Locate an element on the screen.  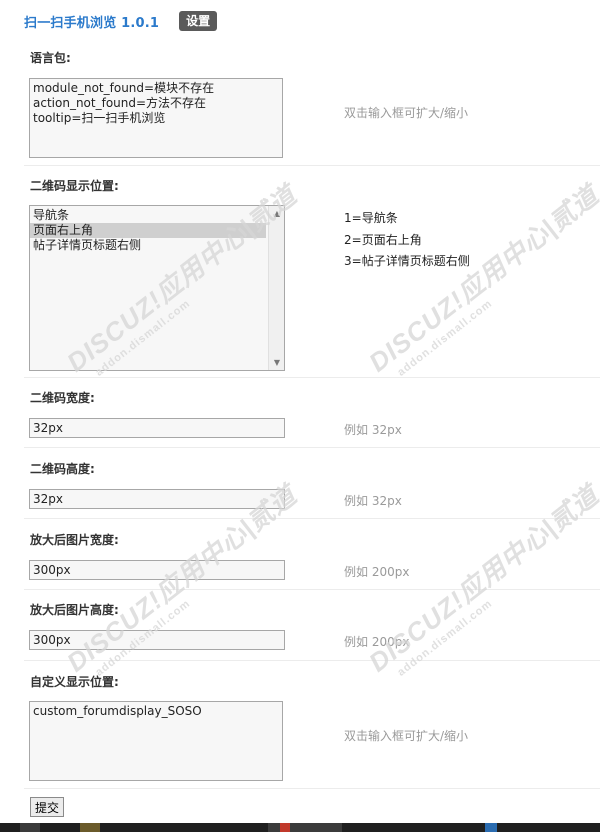
position-legend-3: 3=帖子详情页标题右侧 is located at coordinates (407, 261).